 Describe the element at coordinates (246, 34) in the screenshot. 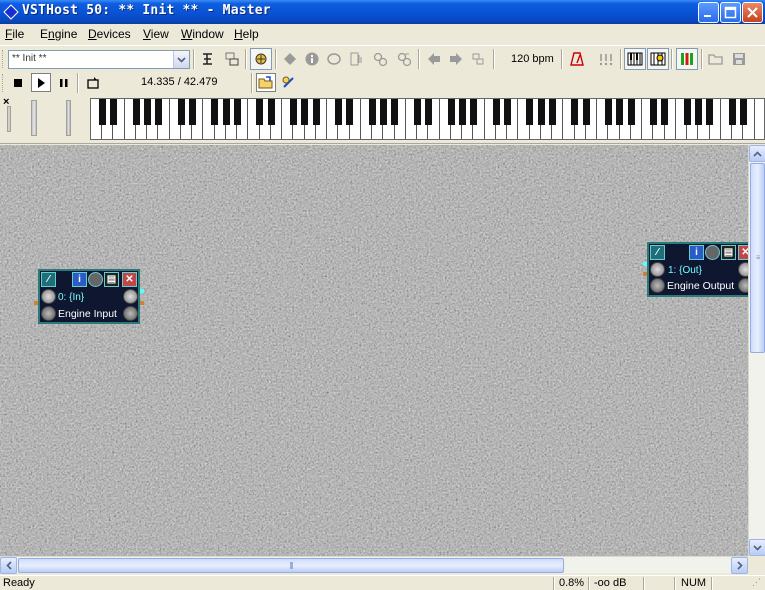

I see `menu-help: Help` at that location.